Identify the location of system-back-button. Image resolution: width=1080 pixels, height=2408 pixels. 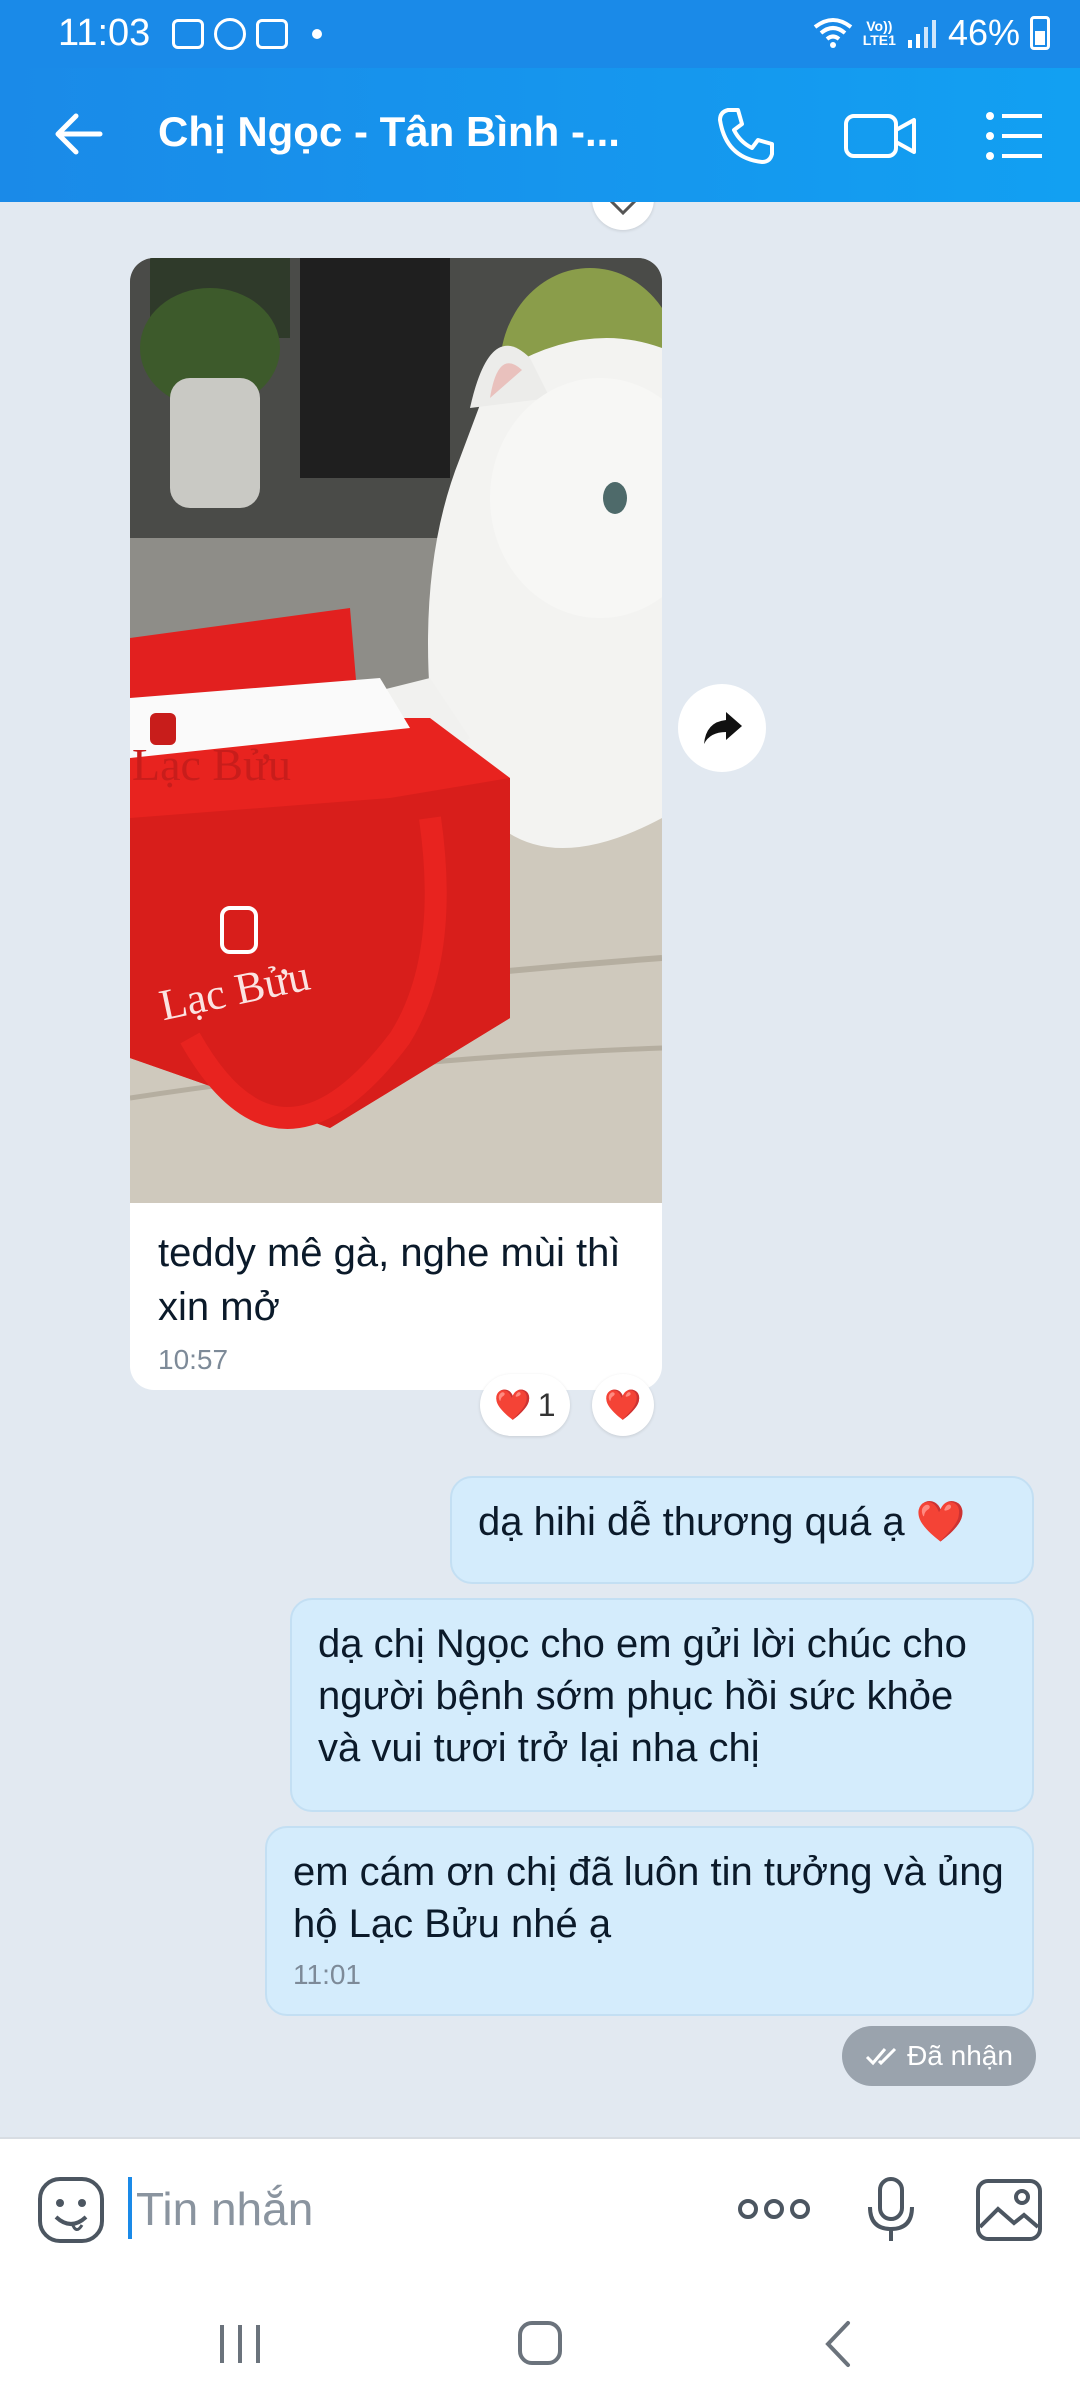
(840, 2344).